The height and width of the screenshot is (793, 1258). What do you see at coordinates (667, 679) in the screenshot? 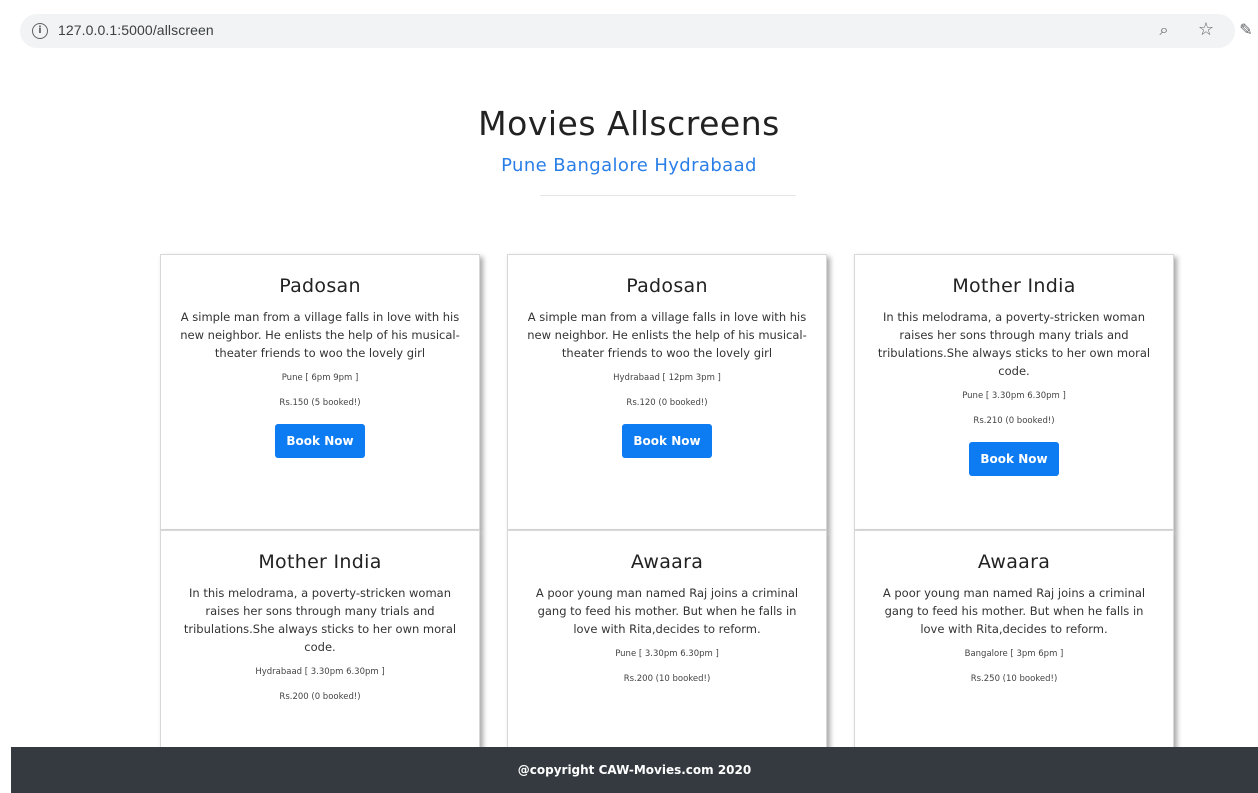
I see `price-booked: Rs.200 (10 booked!)` at bounding box center [667, 679].